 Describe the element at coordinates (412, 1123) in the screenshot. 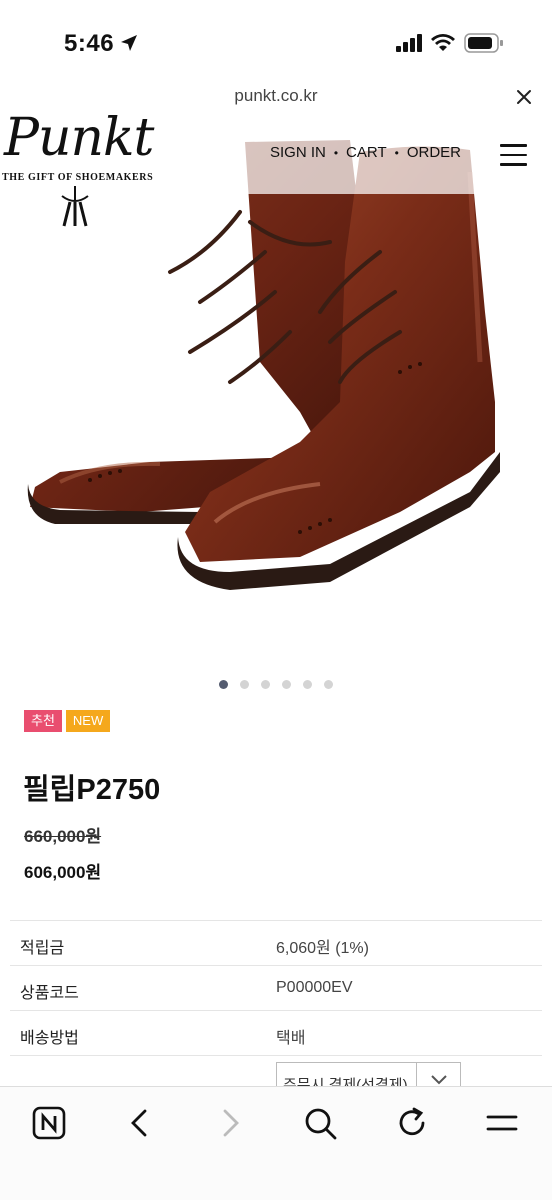

I see `reload-icon` at that location.